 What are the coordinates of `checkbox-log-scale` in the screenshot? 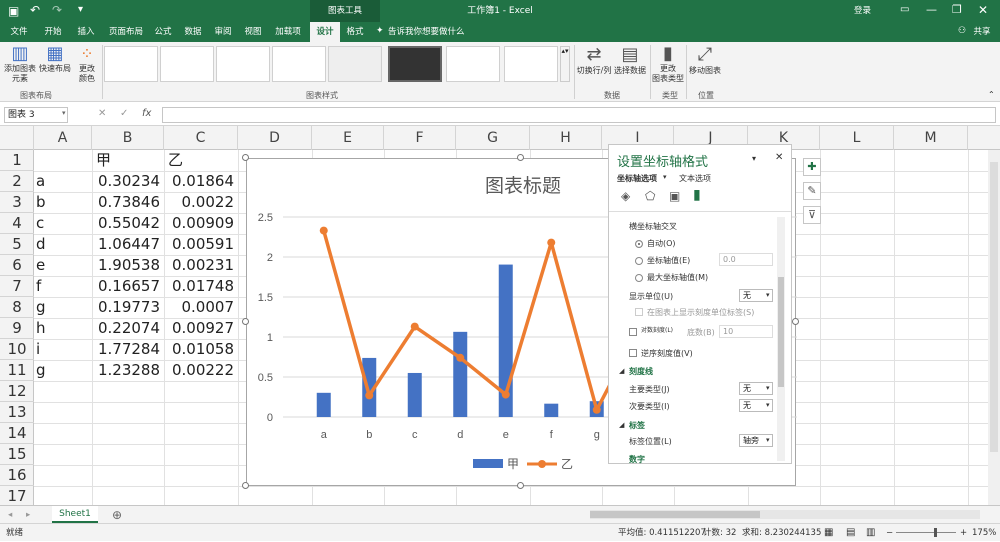 It's located at (633, 332).